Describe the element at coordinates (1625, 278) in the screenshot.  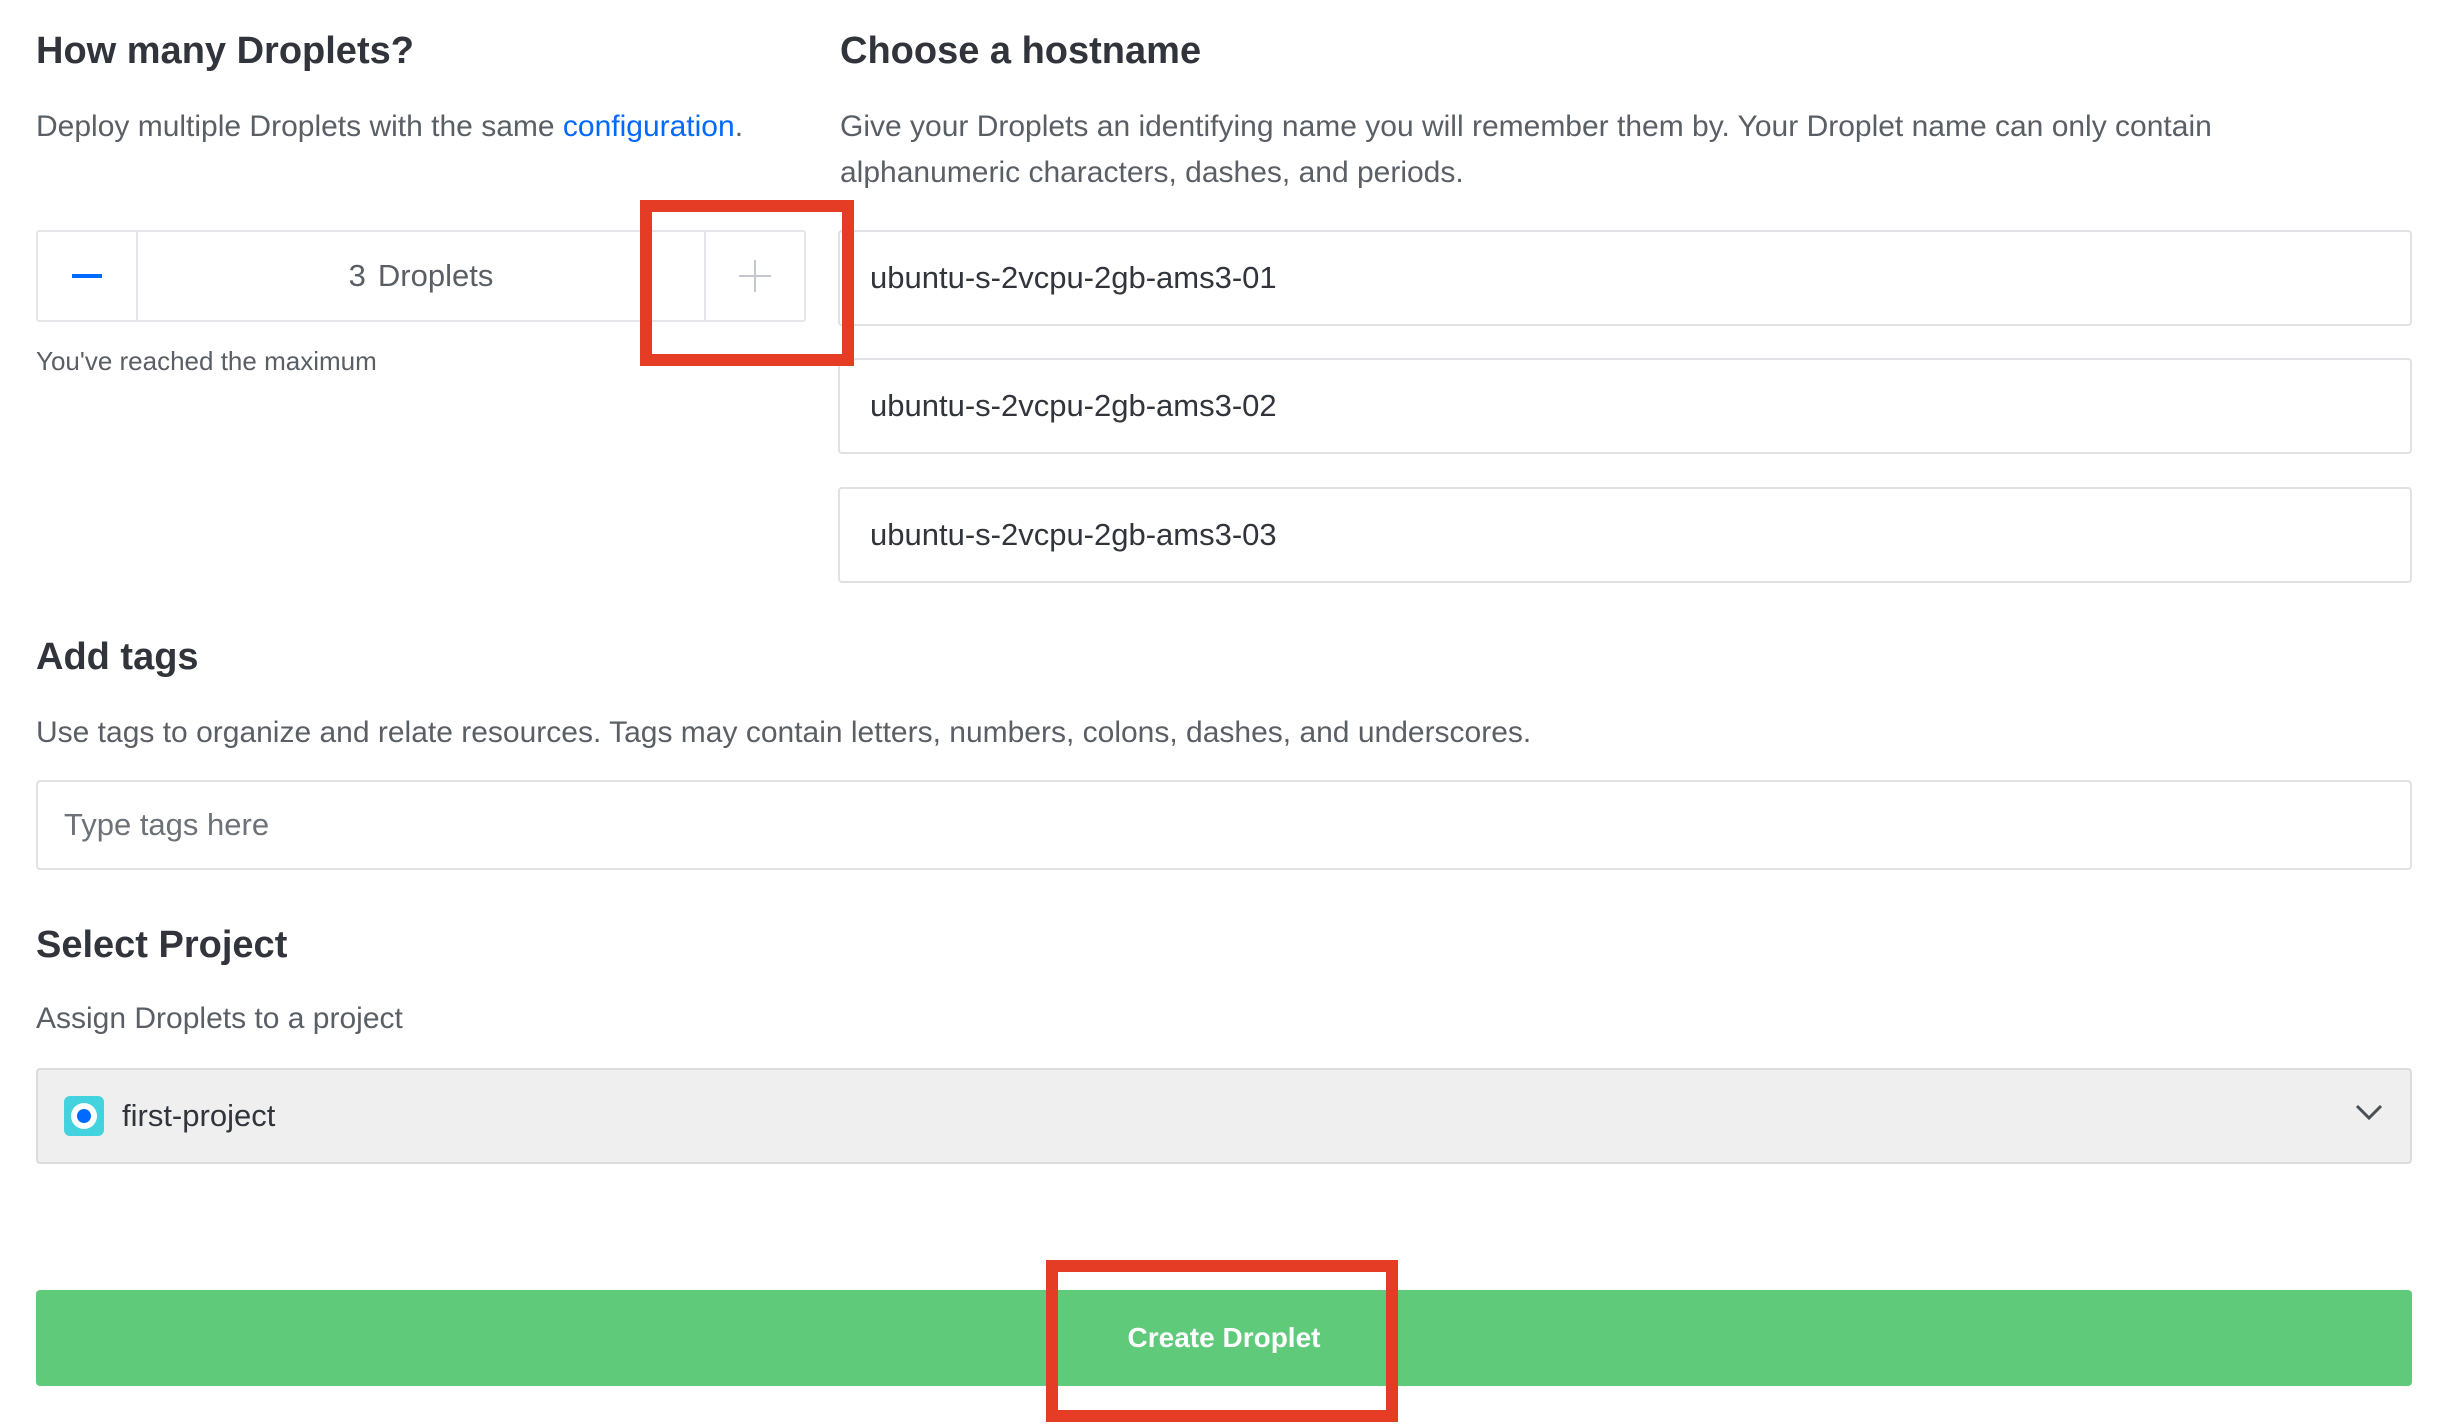
I see `hostname-input-1: ubuntu-s-2vcpu-2gb-ams3-01` at that location.